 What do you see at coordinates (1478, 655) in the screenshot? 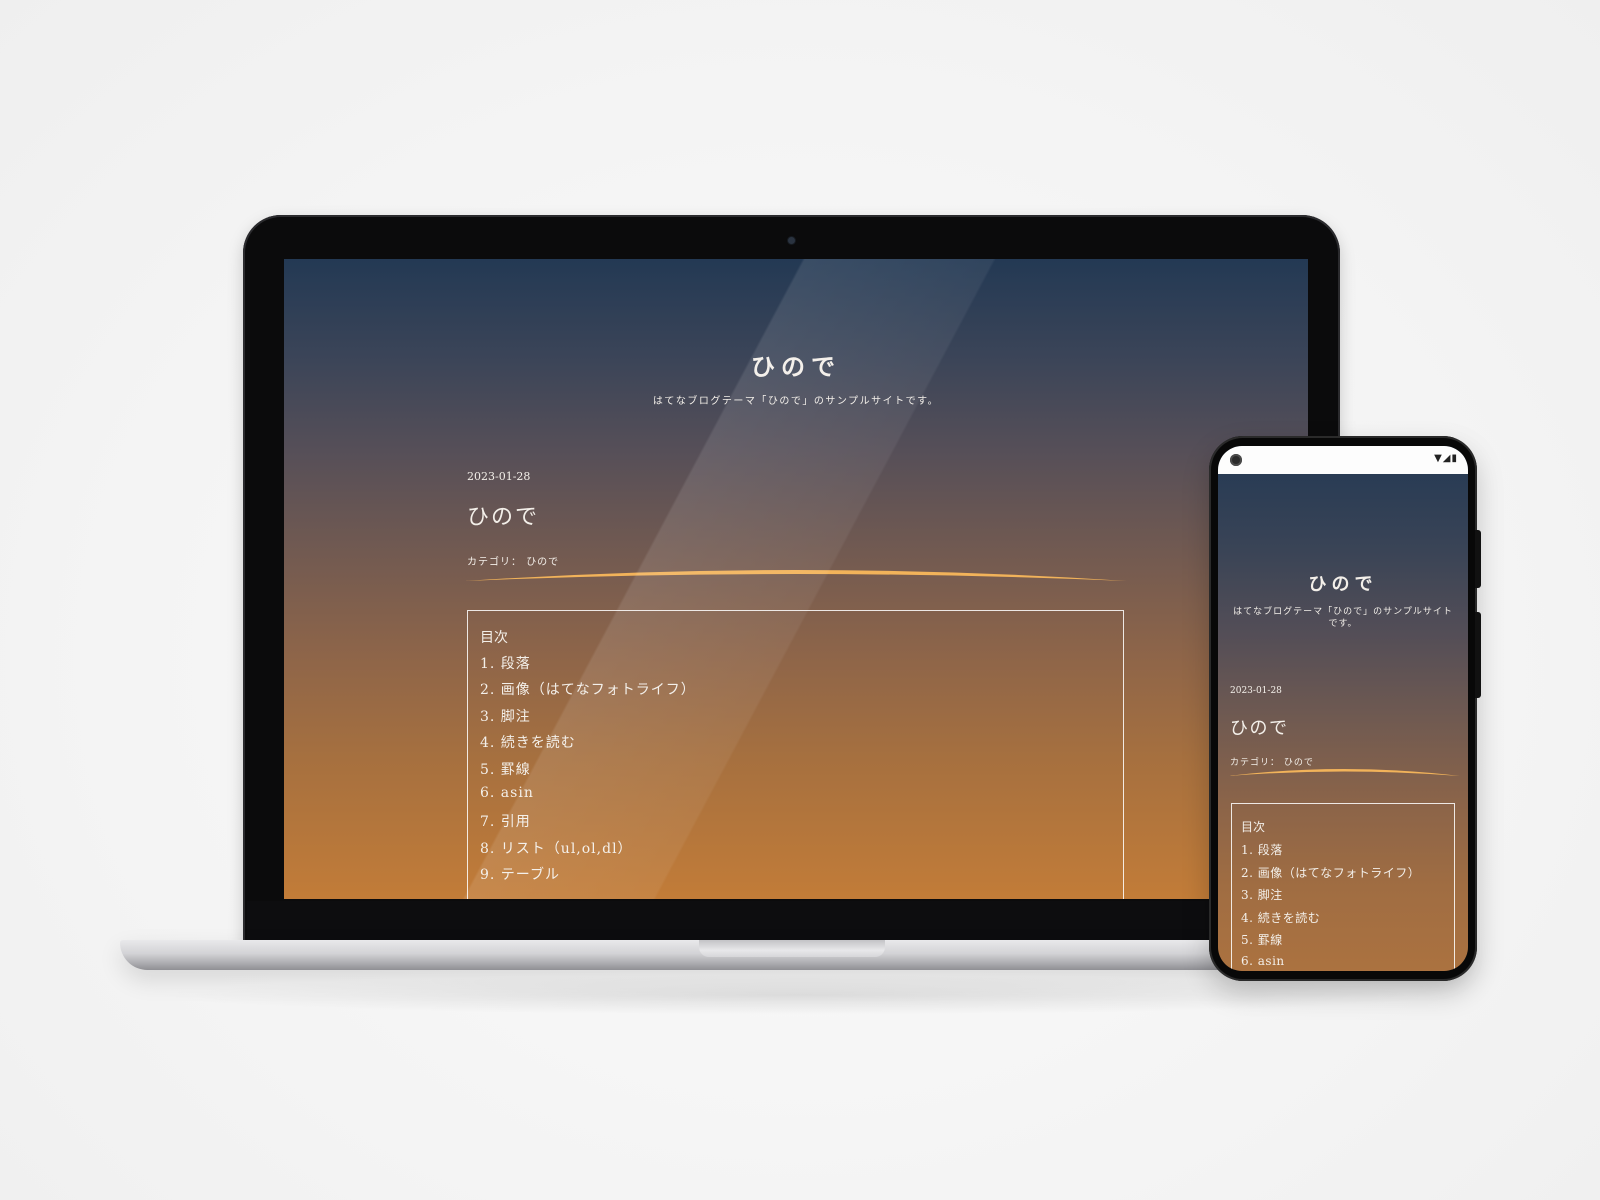
I see `phone-volume-button` at bounding box center [1478, 655].